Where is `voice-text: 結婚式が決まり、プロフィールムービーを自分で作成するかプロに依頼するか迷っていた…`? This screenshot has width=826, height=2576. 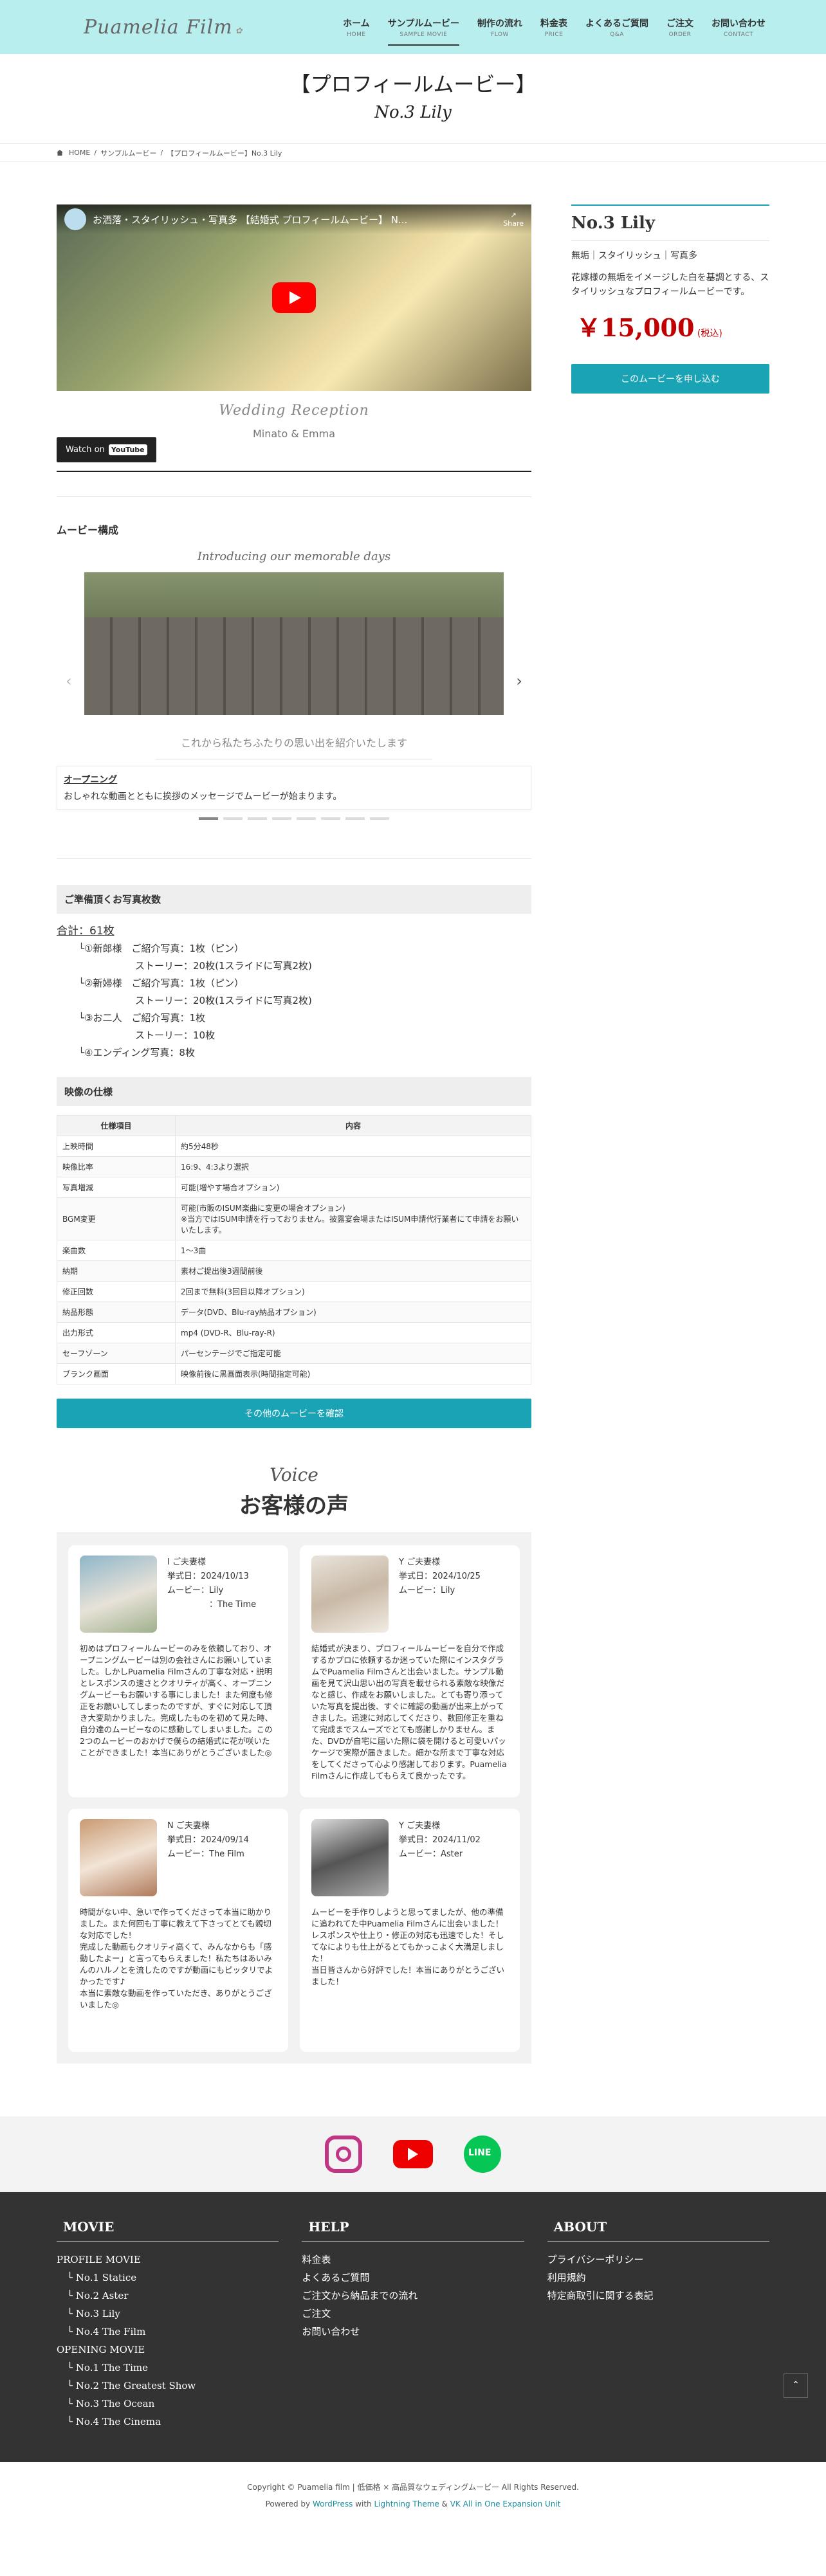 voice-text: 結婚式が決まり、プロフィールムービーを自分で作成するかプロに依頼するか迷っていた… is located at coordinates (409, 1712).